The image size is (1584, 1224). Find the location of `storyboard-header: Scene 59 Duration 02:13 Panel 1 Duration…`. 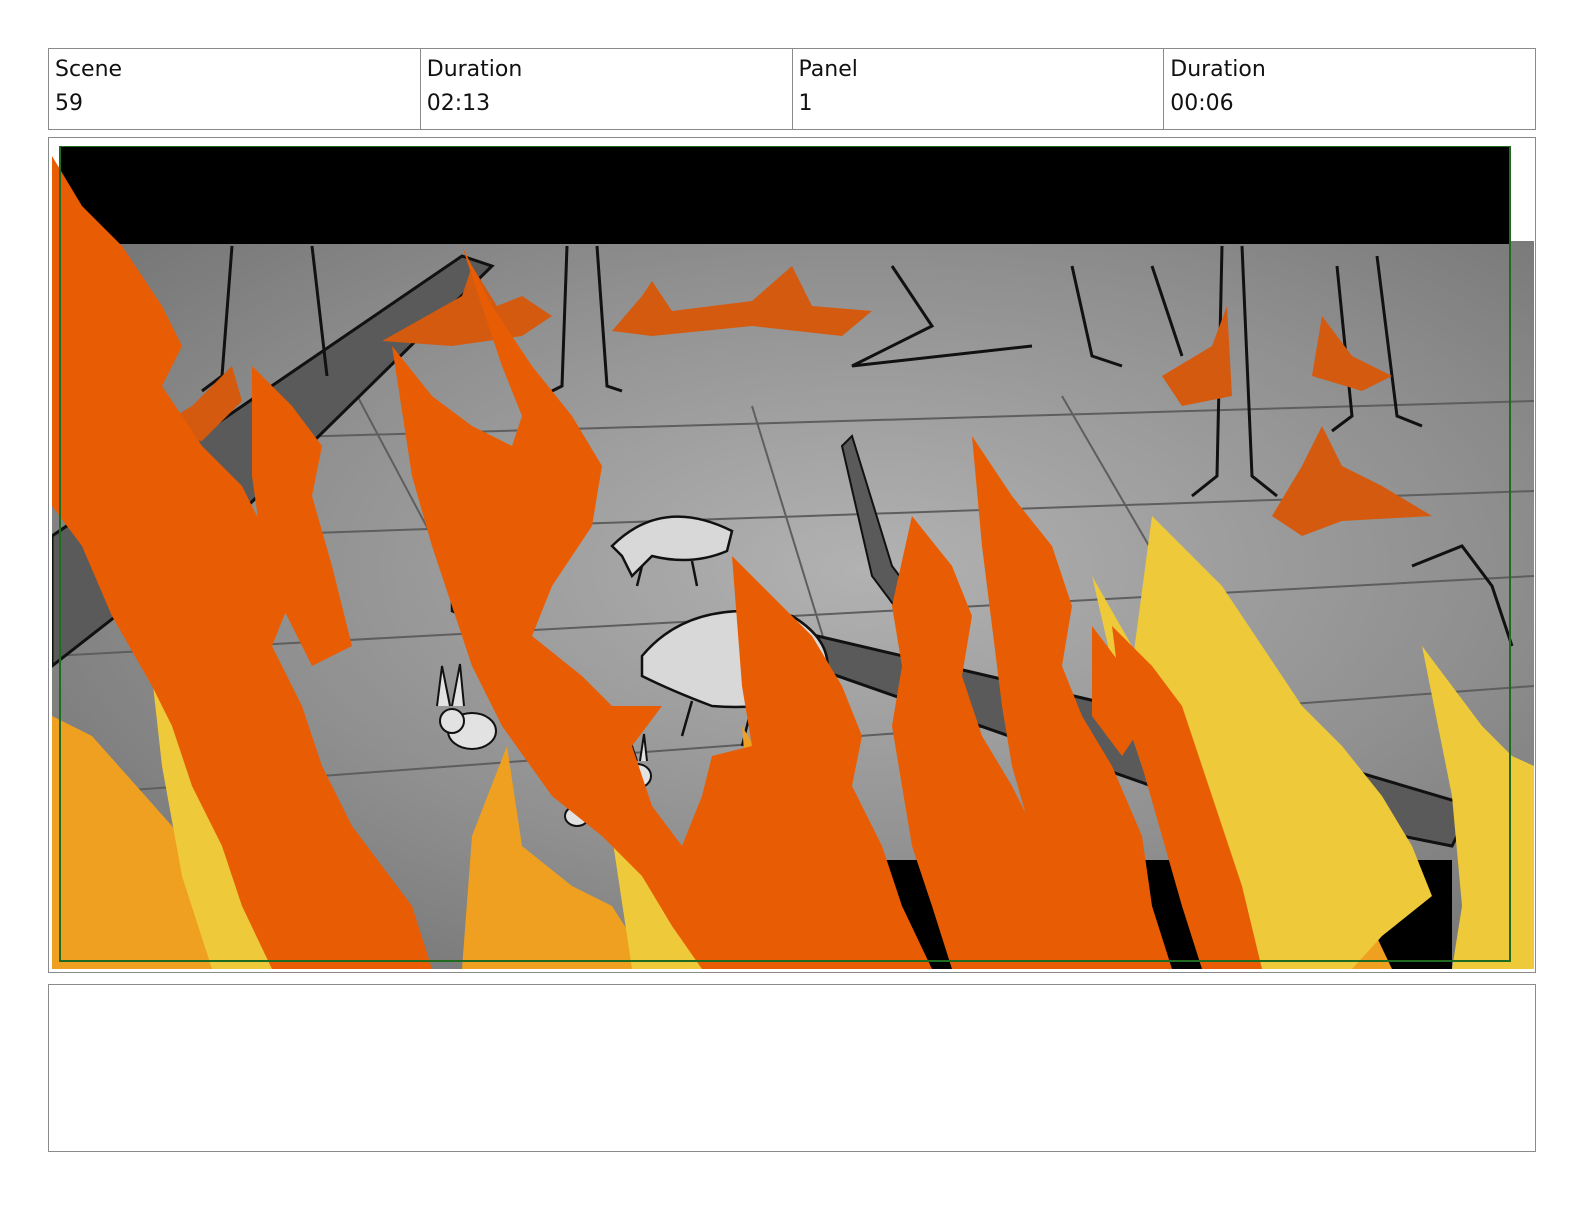

storyboard-header: Scene 59 Duration 02:13 Panel 1 Duration… is located at coordinates (792, 89).